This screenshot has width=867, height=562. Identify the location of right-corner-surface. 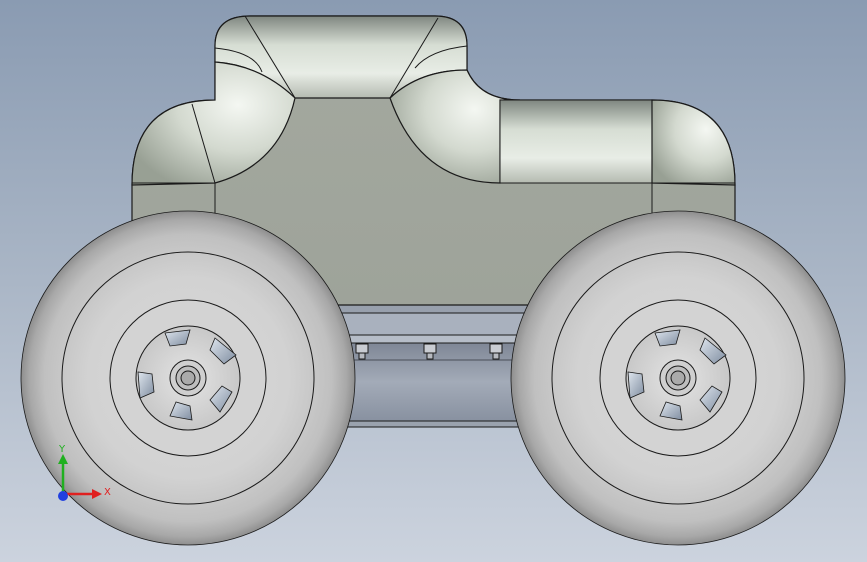
(693, 142).